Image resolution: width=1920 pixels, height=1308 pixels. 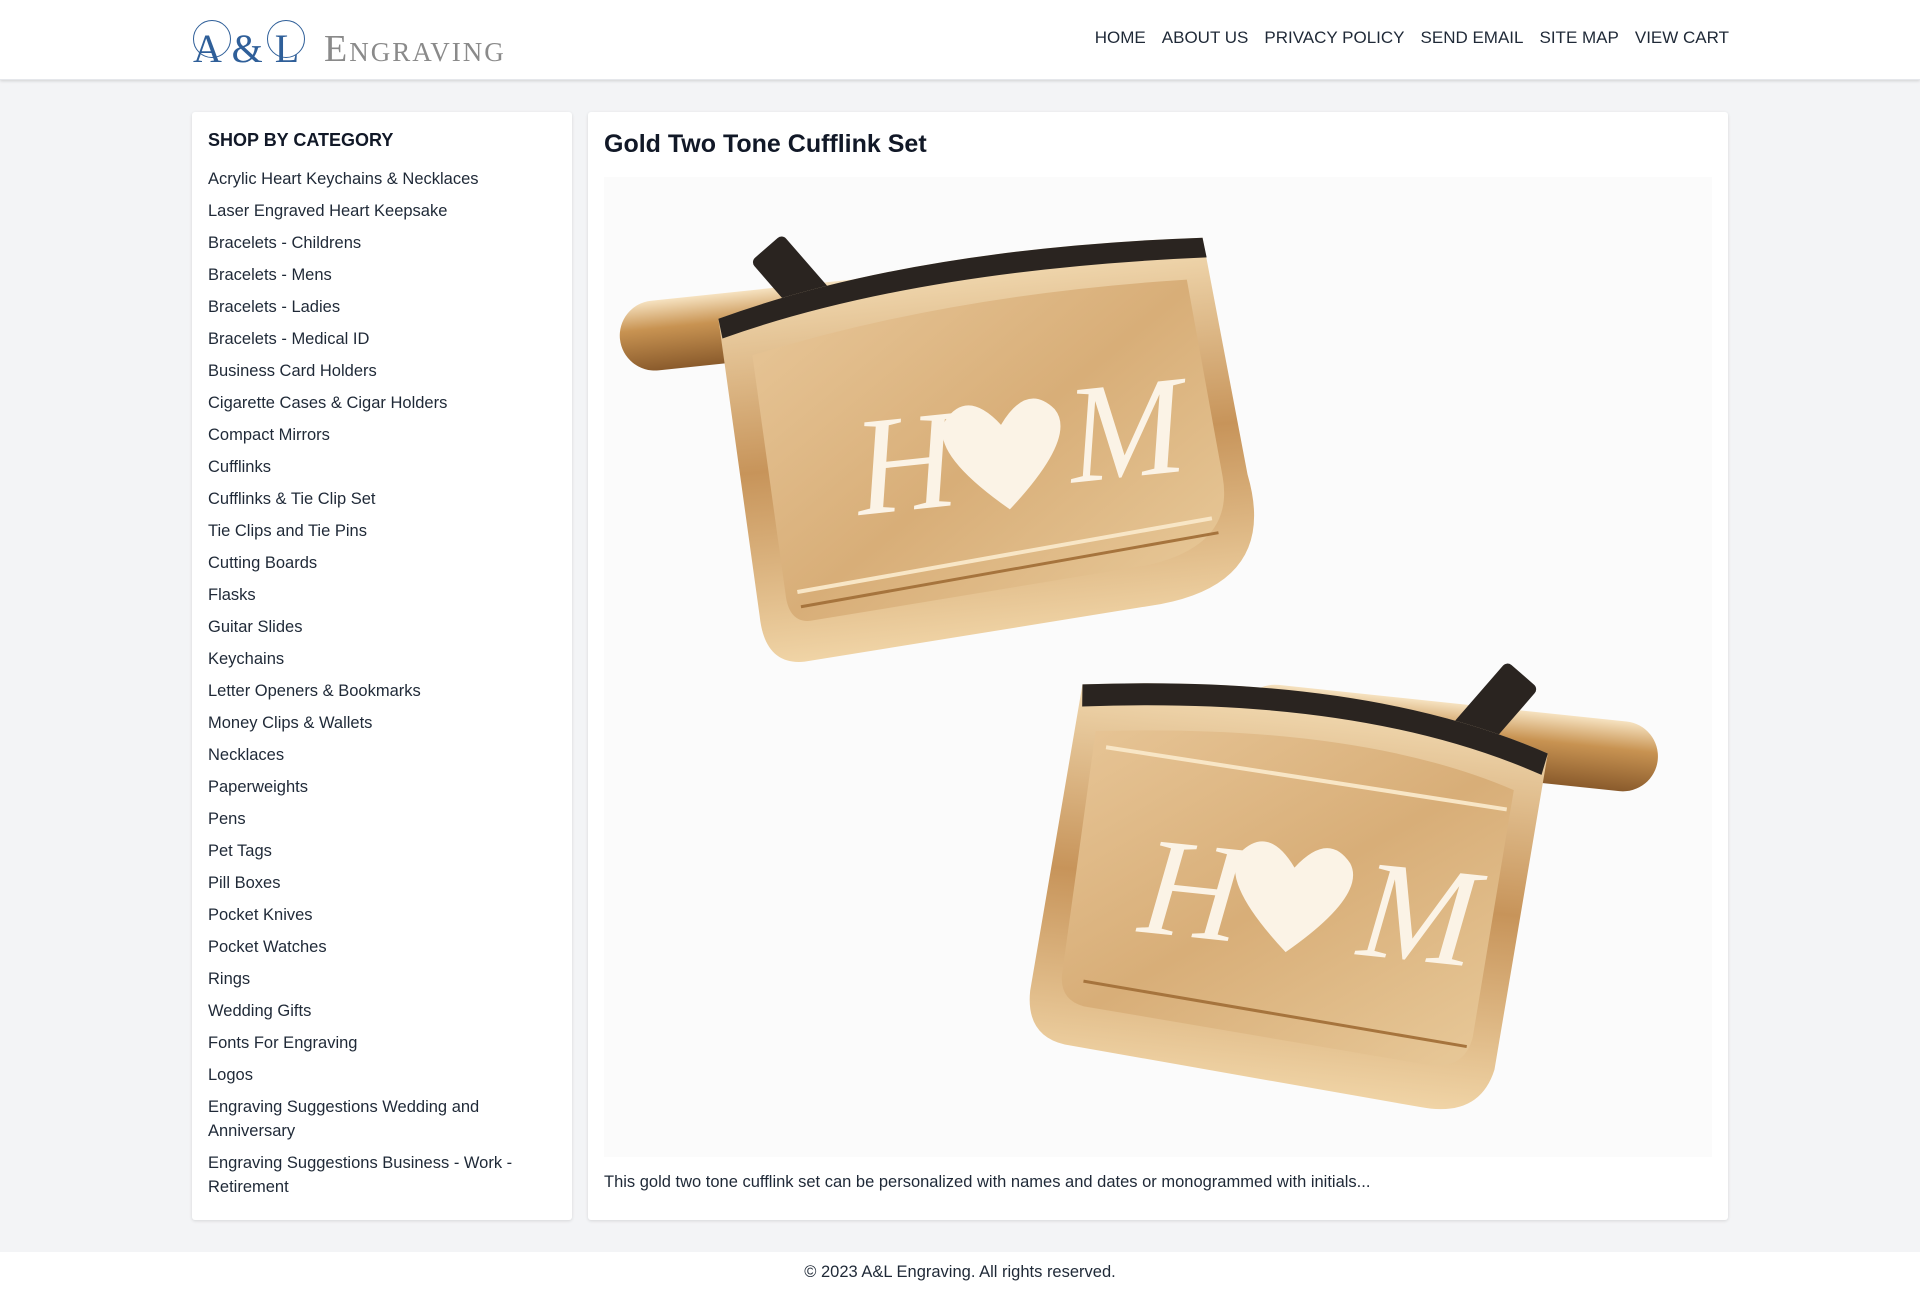 What do you see at coordinates (382, 467) in the screenshot?
I see `category-link: Cufflinks` at bounding box center [382, 467].